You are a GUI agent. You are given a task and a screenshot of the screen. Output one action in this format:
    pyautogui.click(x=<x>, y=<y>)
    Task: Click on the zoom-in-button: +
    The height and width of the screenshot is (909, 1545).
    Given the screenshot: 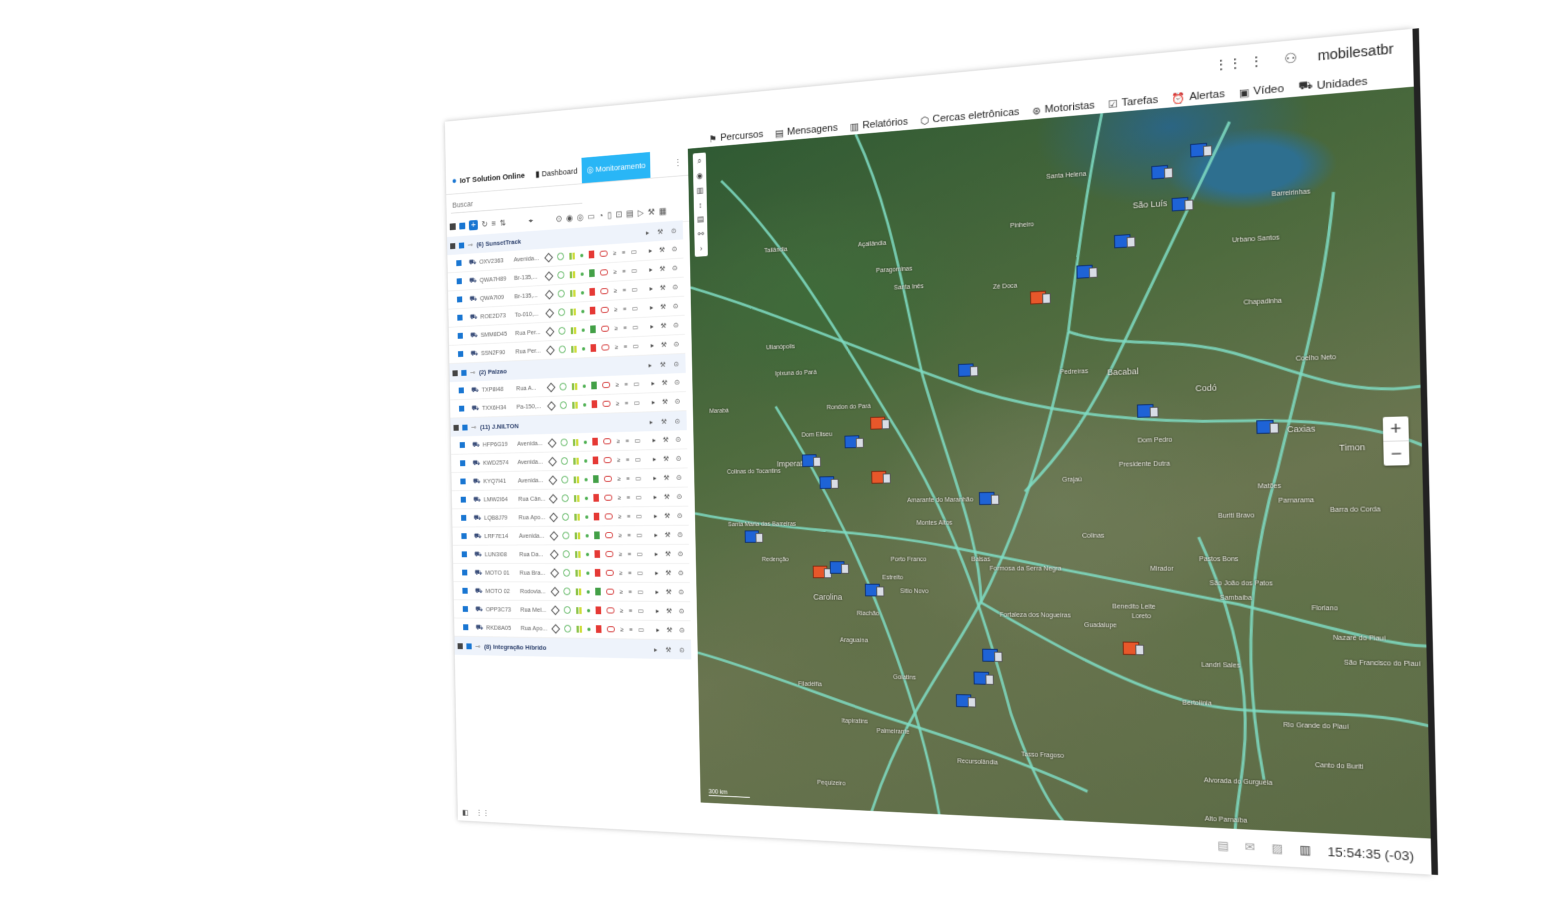 What is the action you would take?
    pyautogui.click(x=1396, y=428)
    